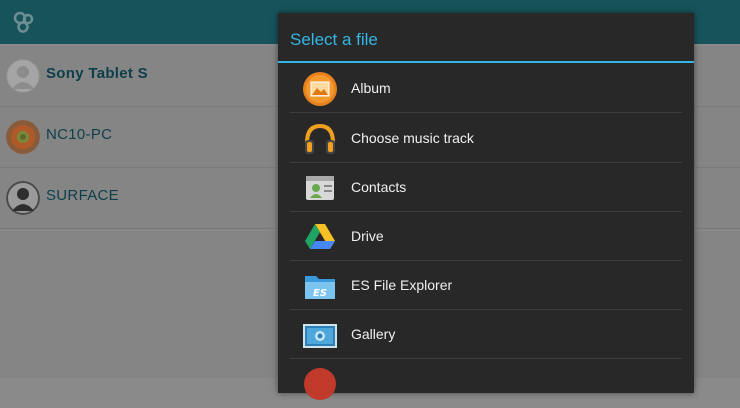 The height and width of the screenshot is (408, 740). Describe the element at coordinates (486, 334) in the screenshot. I see `list-item-gallery: Gallery` at that location.